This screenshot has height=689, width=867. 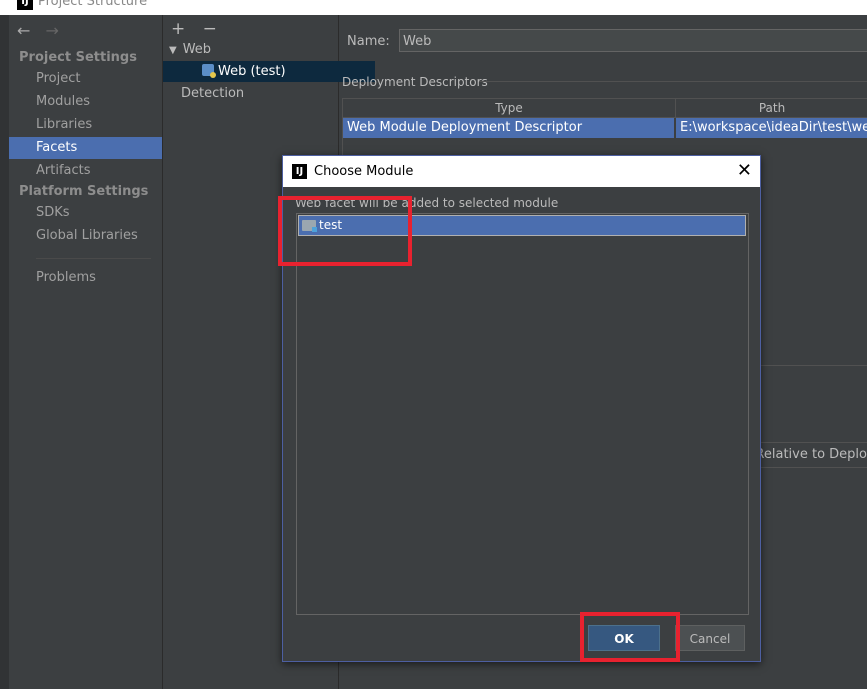 What do you see at coordinates (771, 108) in the screenshot?
I see `column-header-path: Path` at bounding box center [771, 108].